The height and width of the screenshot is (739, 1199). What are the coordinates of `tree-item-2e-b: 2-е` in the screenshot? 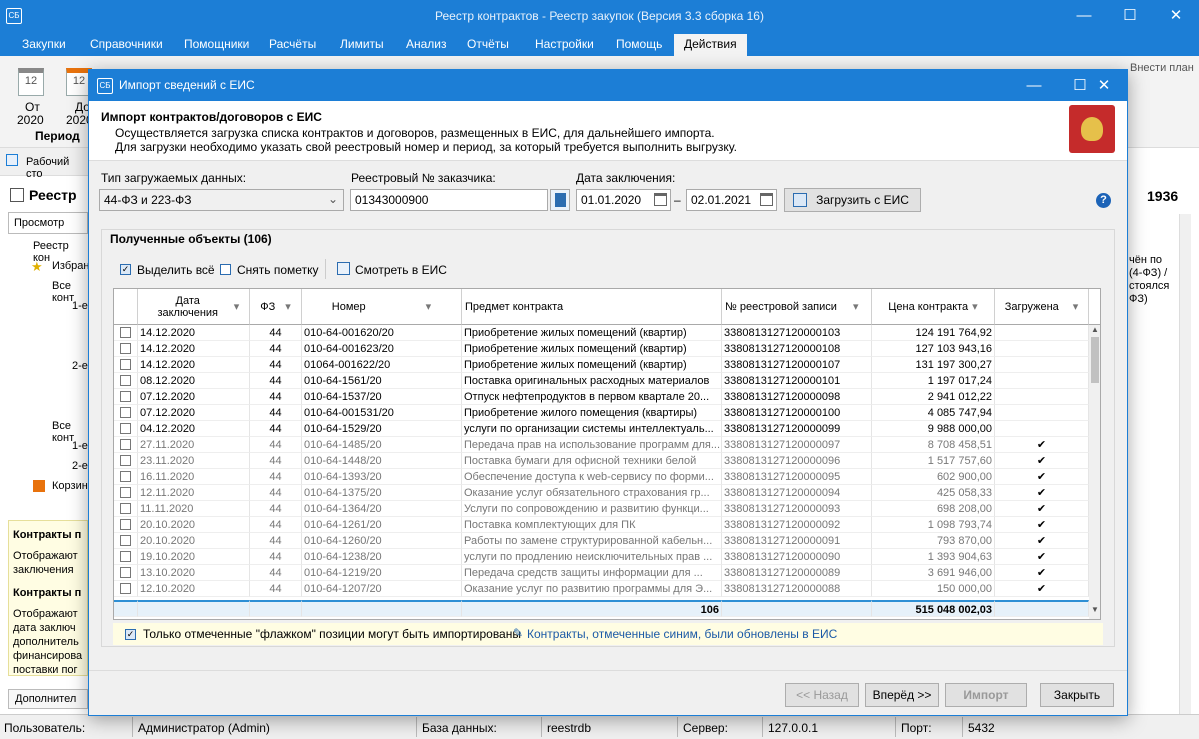 It's located at (80, 466).